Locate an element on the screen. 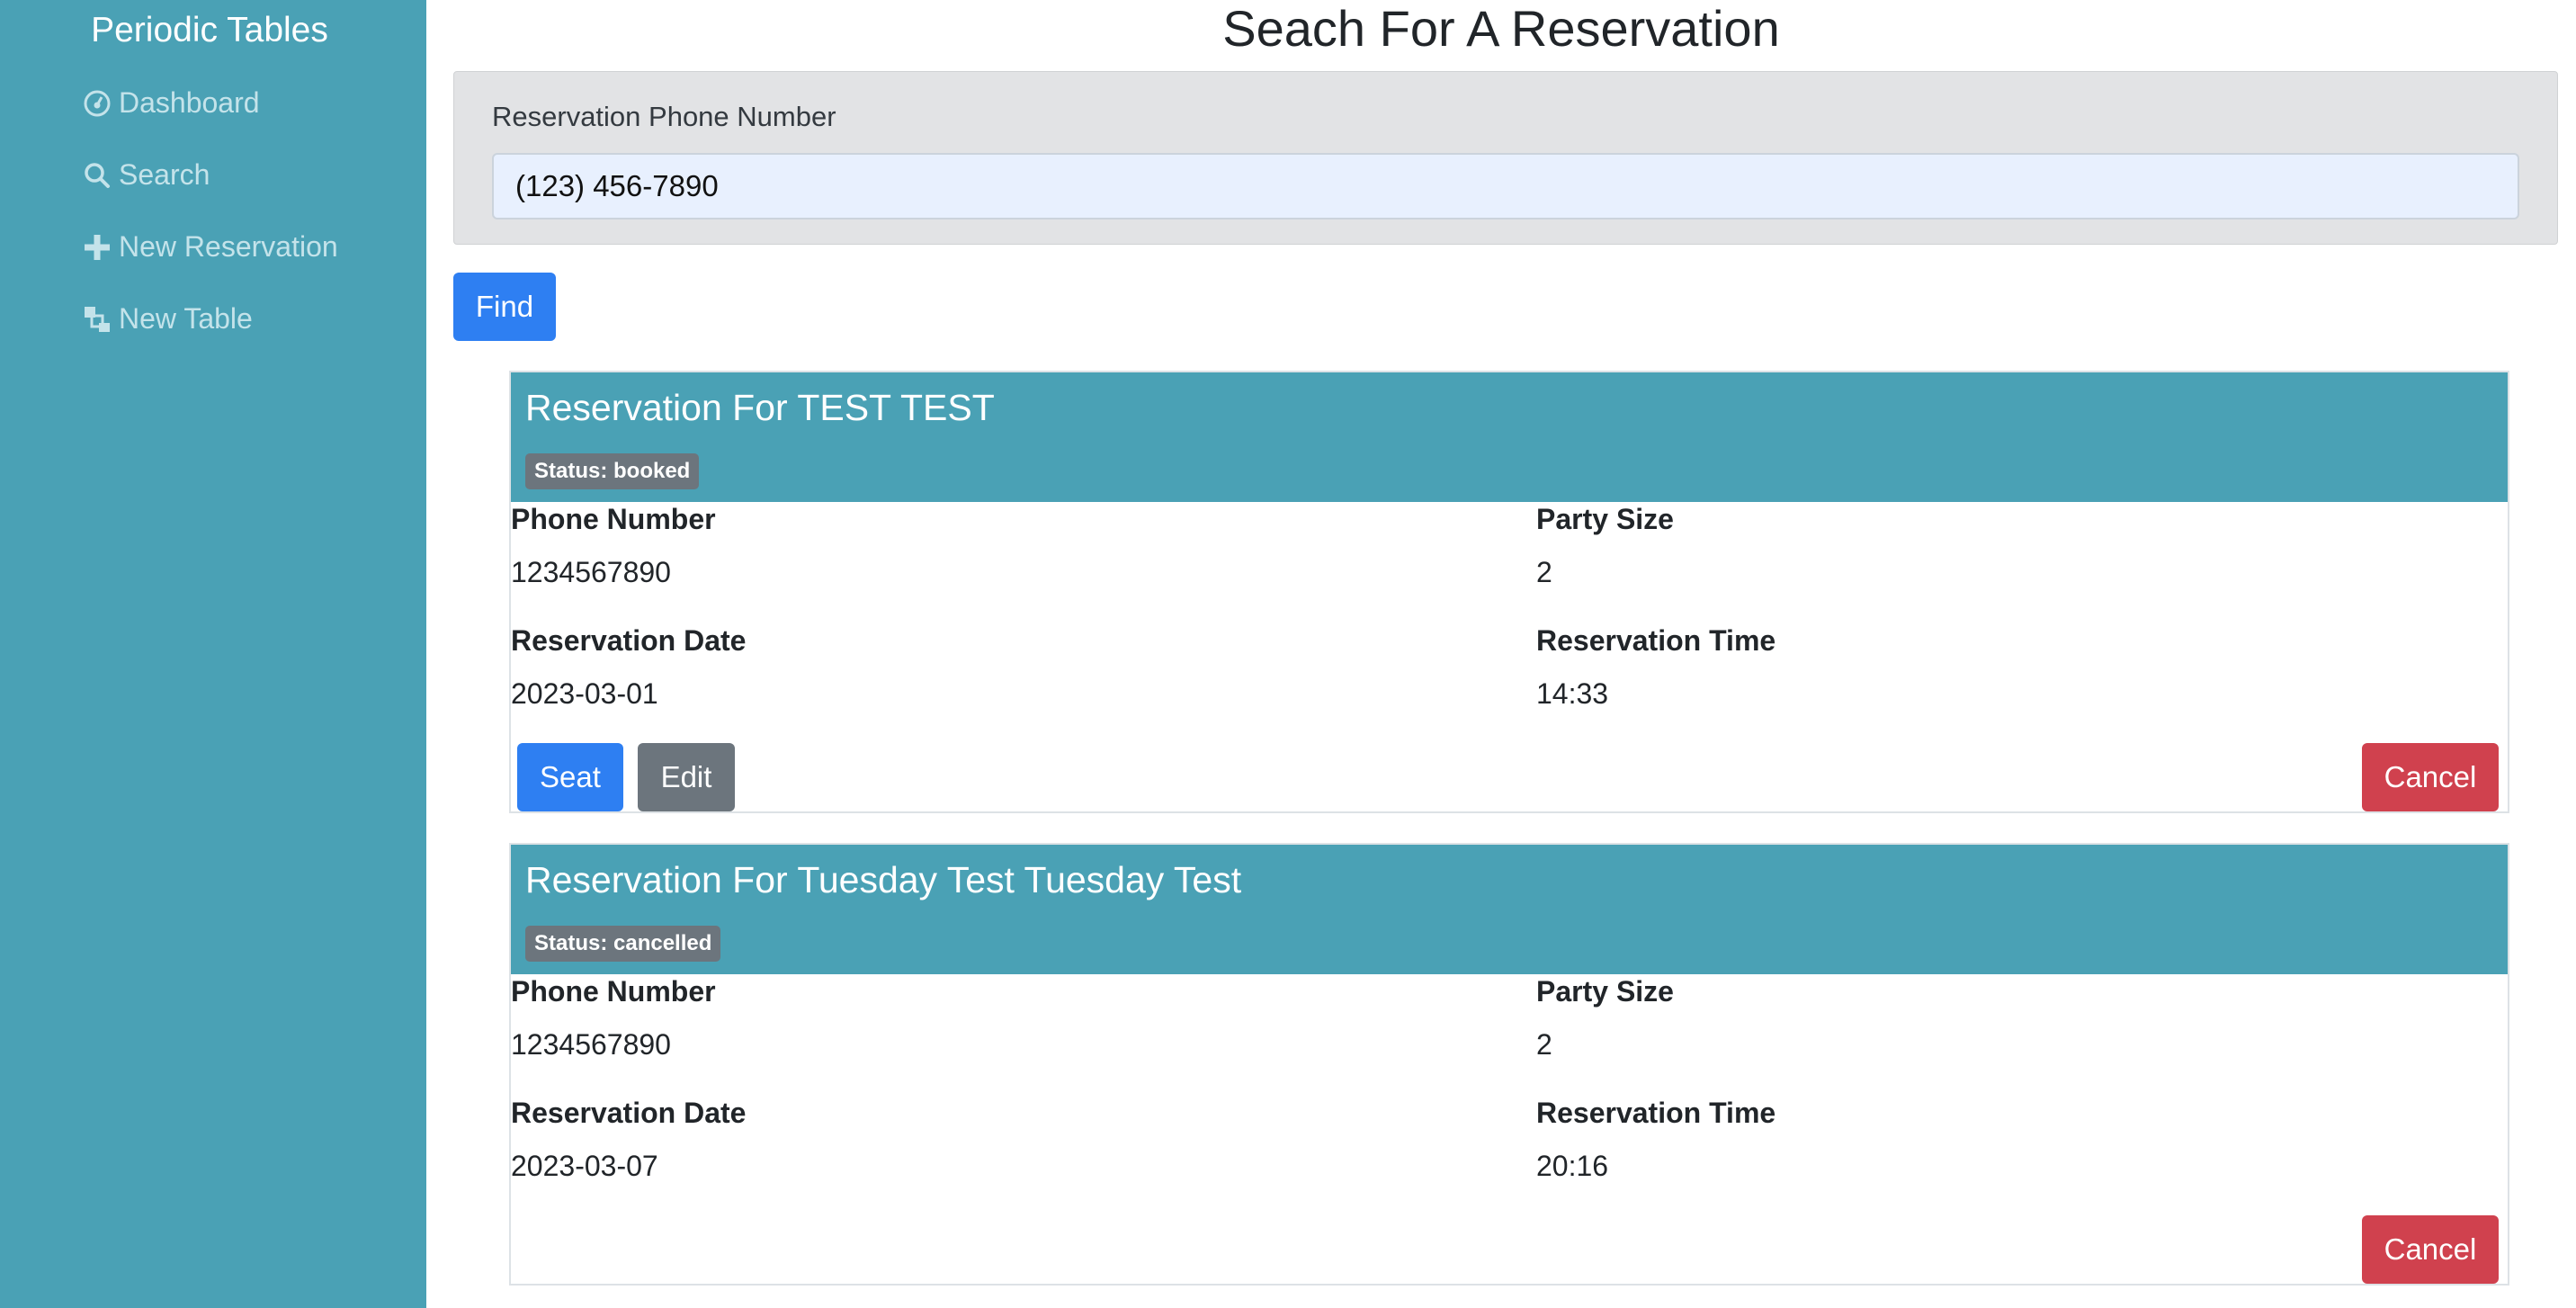  reservation-date-value: 2023-03-07 is located at coordinates (584, 1166).